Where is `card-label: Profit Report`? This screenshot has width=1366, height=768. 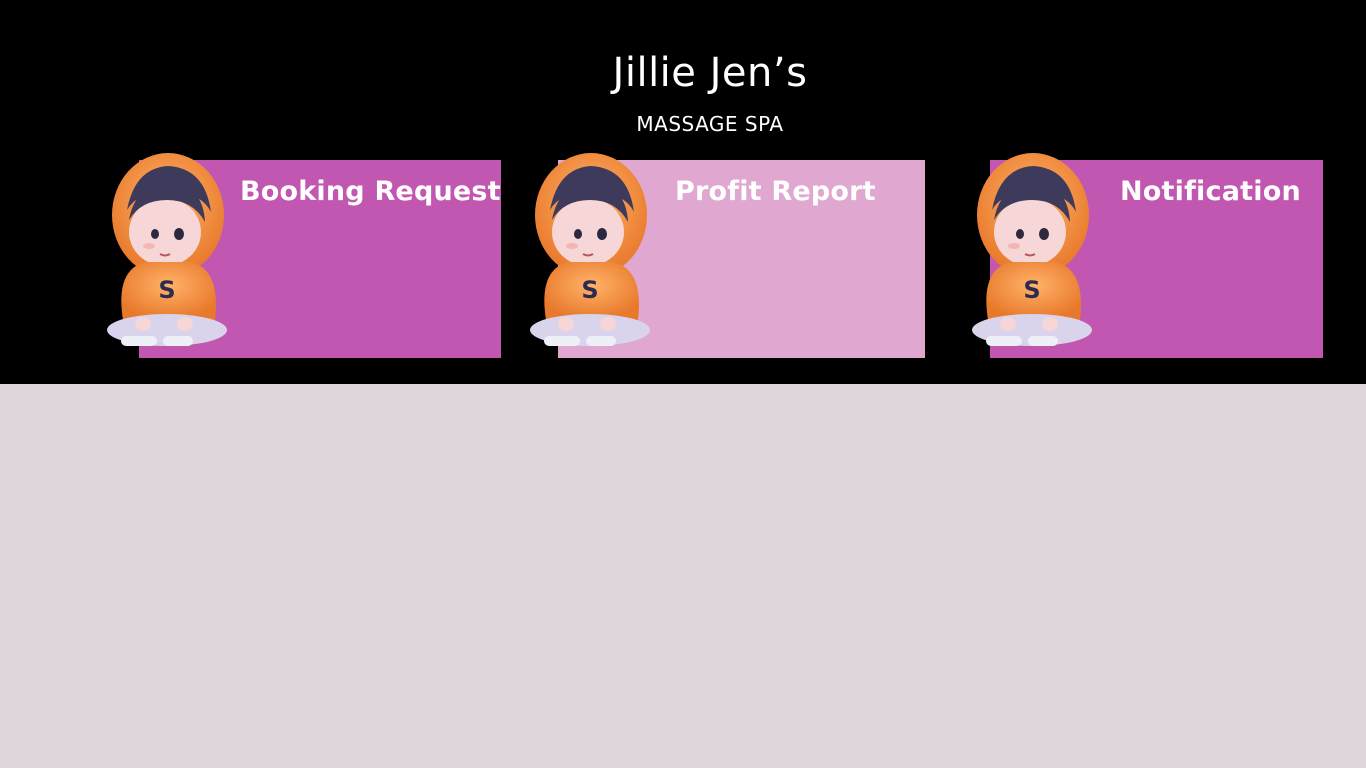 card-label: Profit Report is located at coordinates (775, 191).